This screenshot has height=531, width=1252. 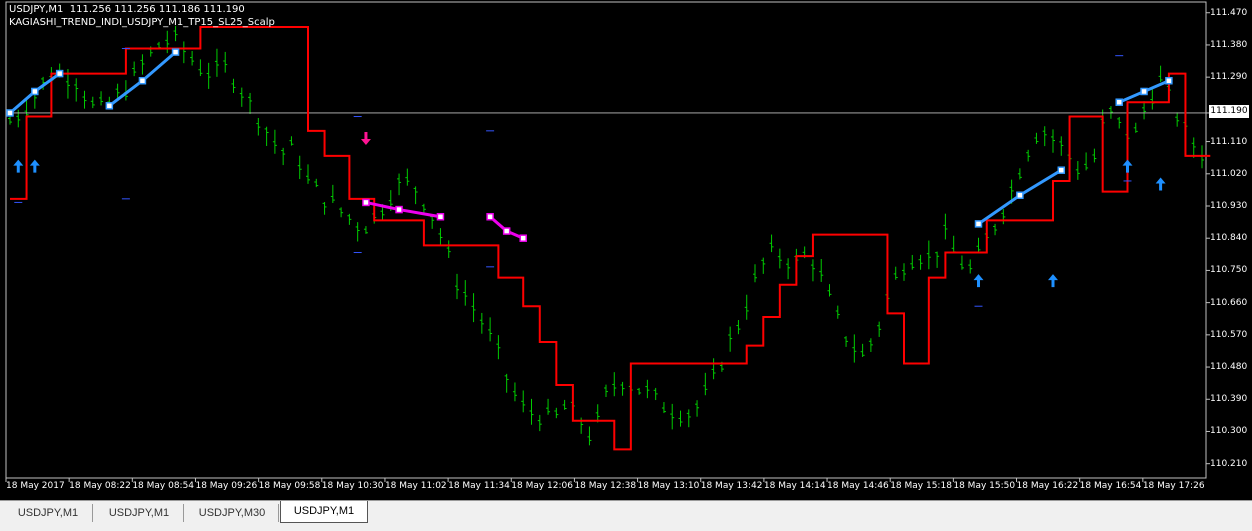 I want to click on x-tick-label: 18 May 09:26, so click(x=226, y=486).